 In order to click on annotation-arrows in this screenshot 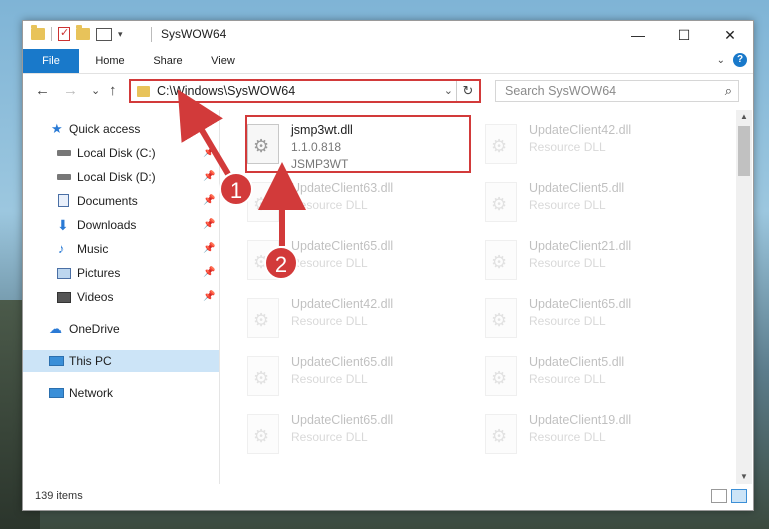, I will do `click(241, 167)`.